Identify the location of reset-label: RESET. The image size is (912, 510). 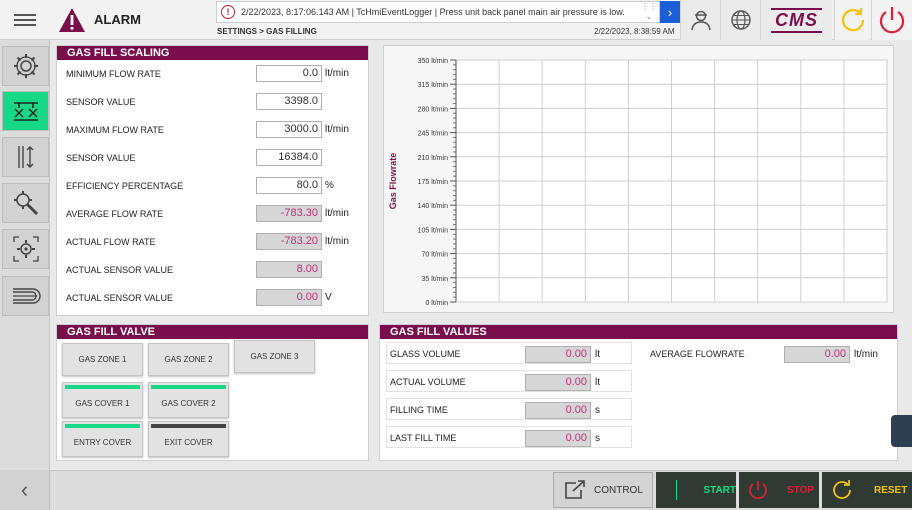
(891, 490).